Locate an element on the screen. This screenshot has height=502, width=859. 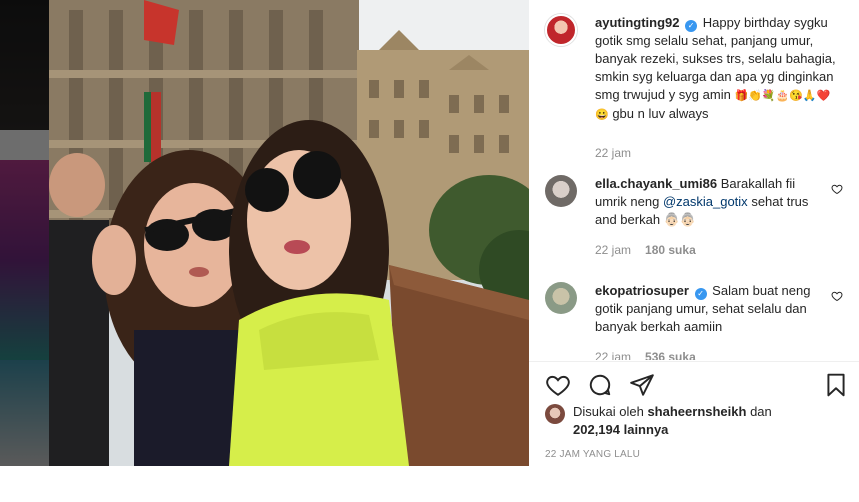
comment-likes: 180 suka is located at coordinates (670, 250).